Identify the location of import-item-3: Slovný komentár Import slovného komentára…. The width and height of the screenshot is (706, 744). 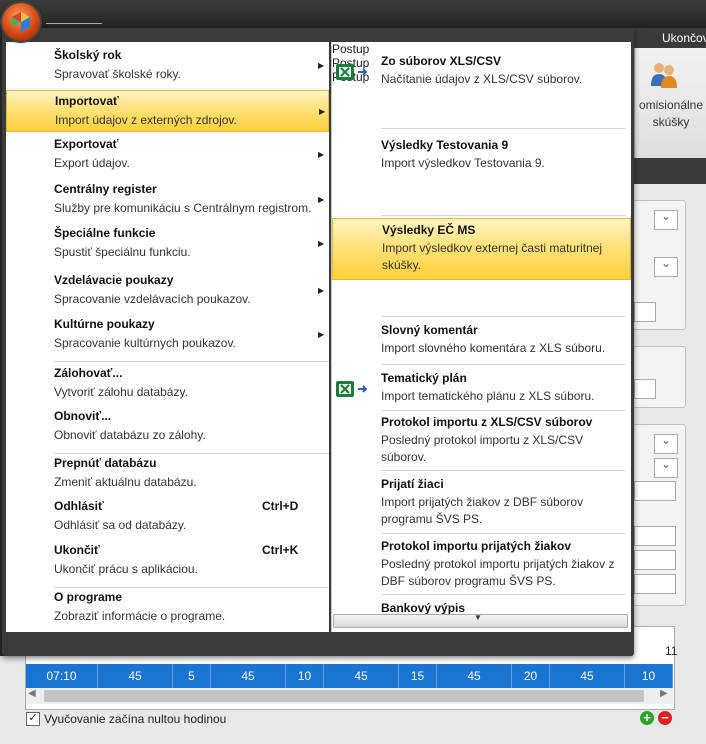
(481, 341).